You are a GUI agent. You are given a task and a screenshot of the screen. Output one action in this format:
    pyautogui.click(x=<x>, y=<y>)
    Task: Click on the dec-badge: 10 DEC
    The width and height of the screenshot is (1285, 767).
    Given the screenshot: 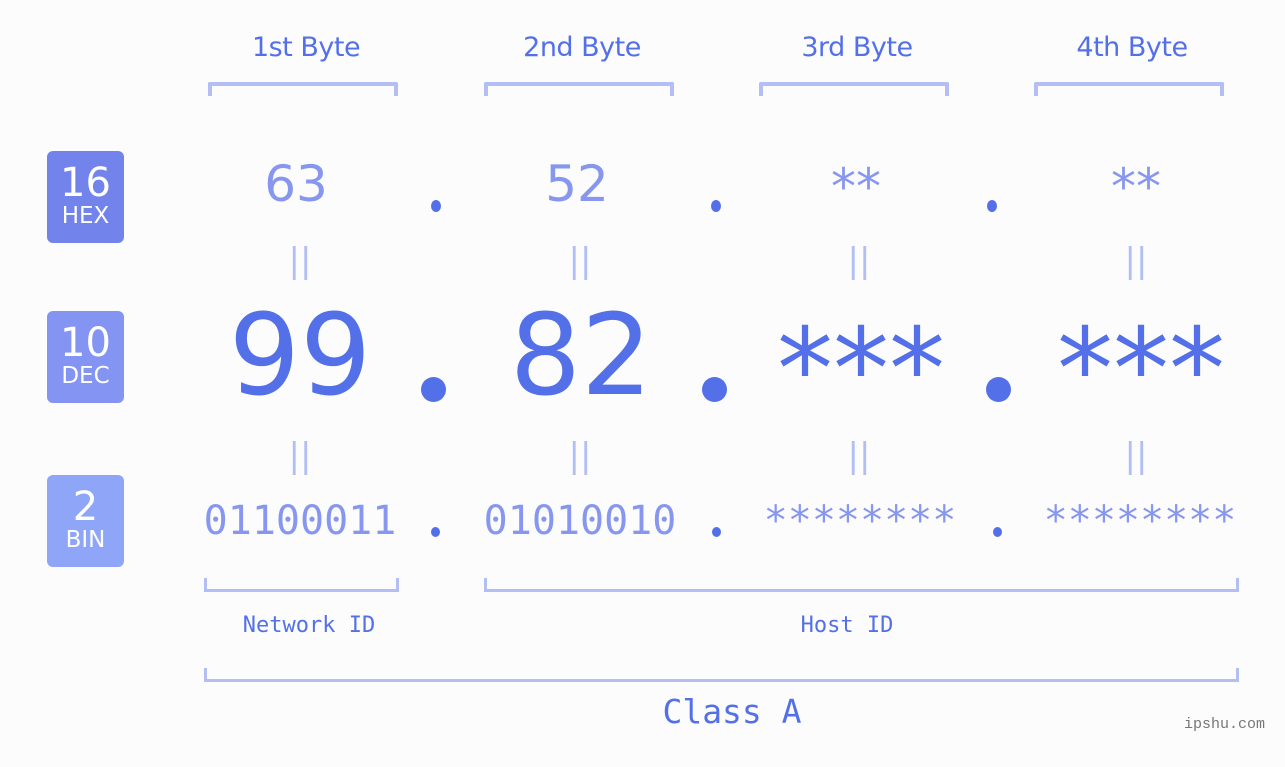 What is the action you would take?
    pyautogui.click(x=85, y=357)
    